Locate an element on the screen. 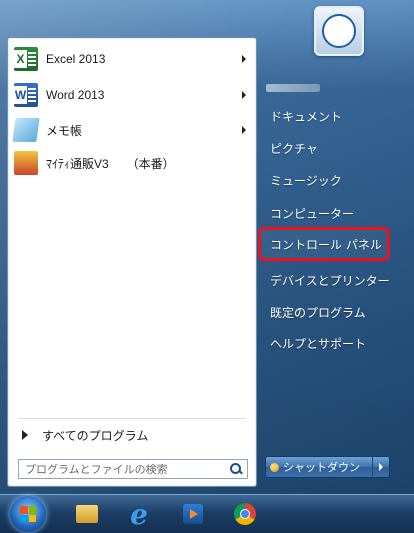 This screenshot has width=414, height=533. program-notepad: メモ帳 is located at coordinates (131, 130).